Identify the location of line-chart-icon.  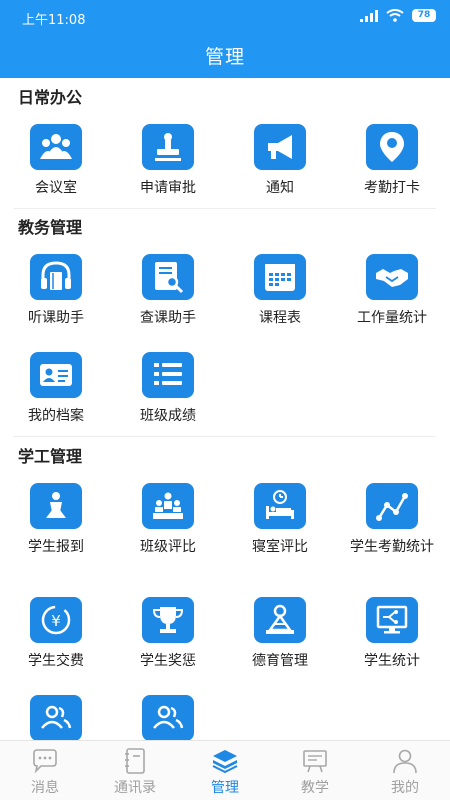
(392, 506).